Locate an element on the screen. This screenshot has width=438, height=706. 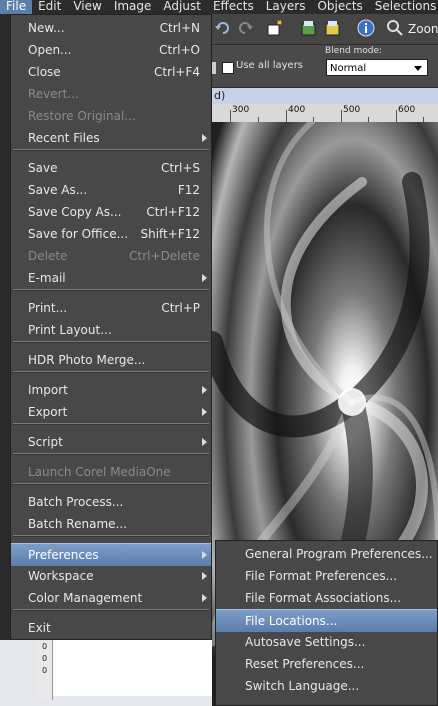
file-menu-item-script: Script is located at coordinates (111, 442).